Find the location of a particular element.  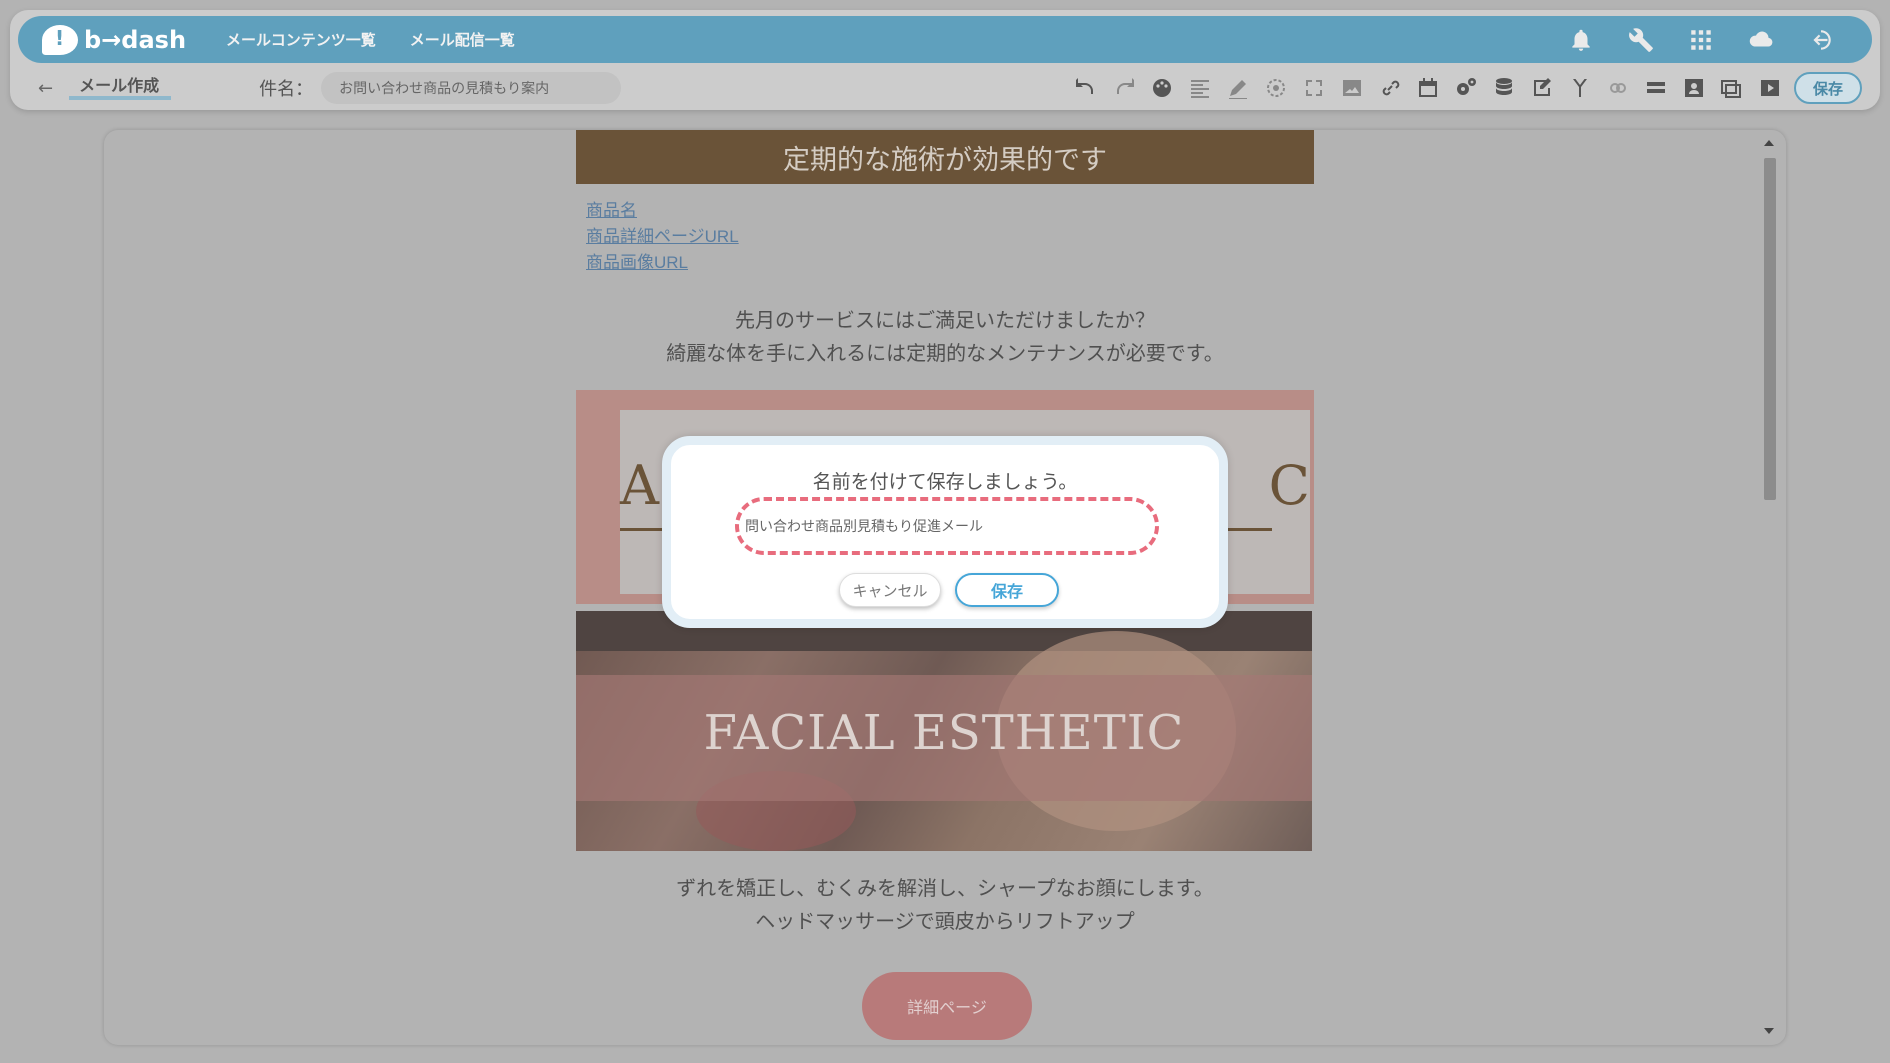

scroll-up-icon is located at coordinates (1769, 143).